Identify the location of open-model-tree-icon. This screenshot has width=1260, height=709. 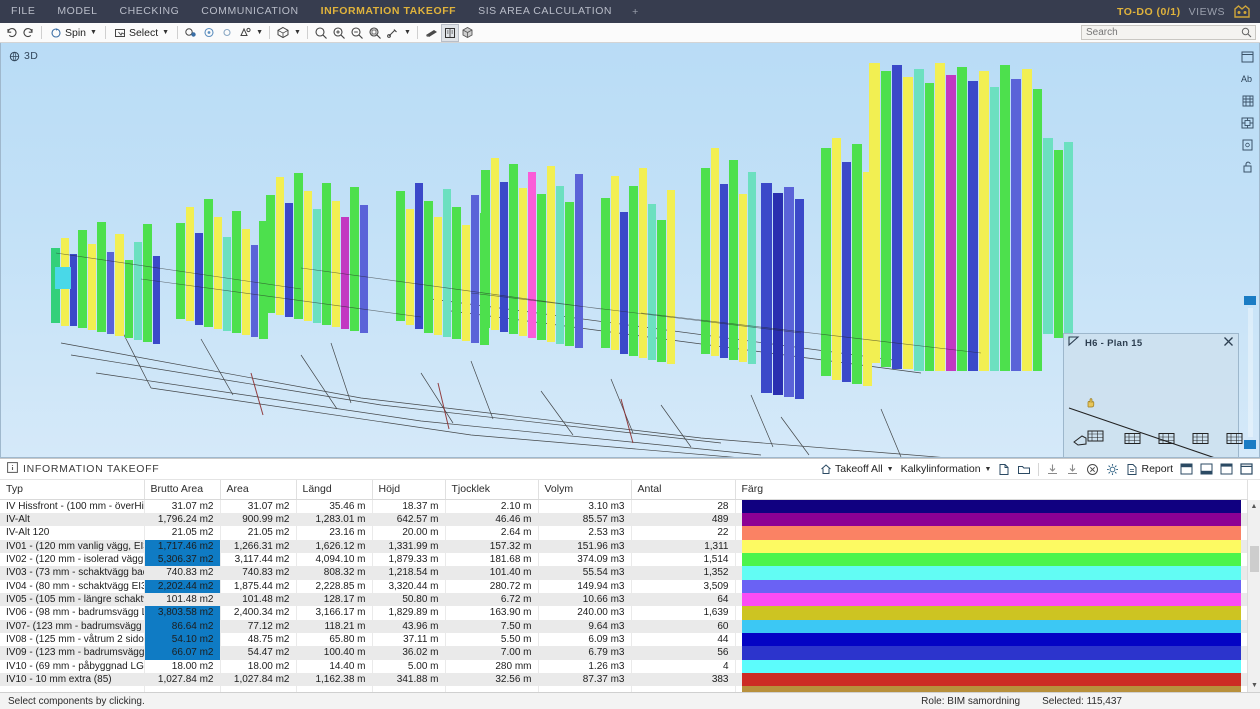
(449, 32).